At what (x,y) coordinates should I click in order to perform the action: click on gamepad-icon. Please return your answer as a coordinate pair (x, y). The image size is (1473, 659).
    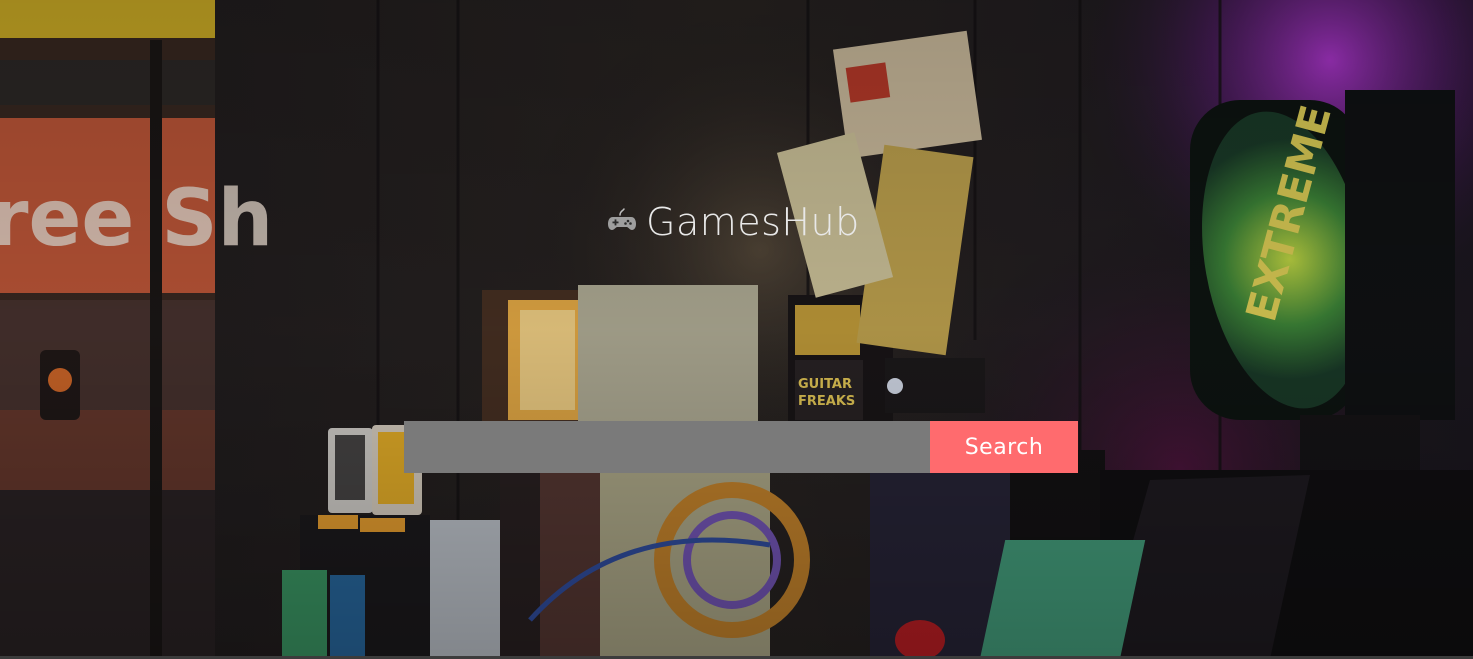
    Looking at the image, I should click on (622, 219).